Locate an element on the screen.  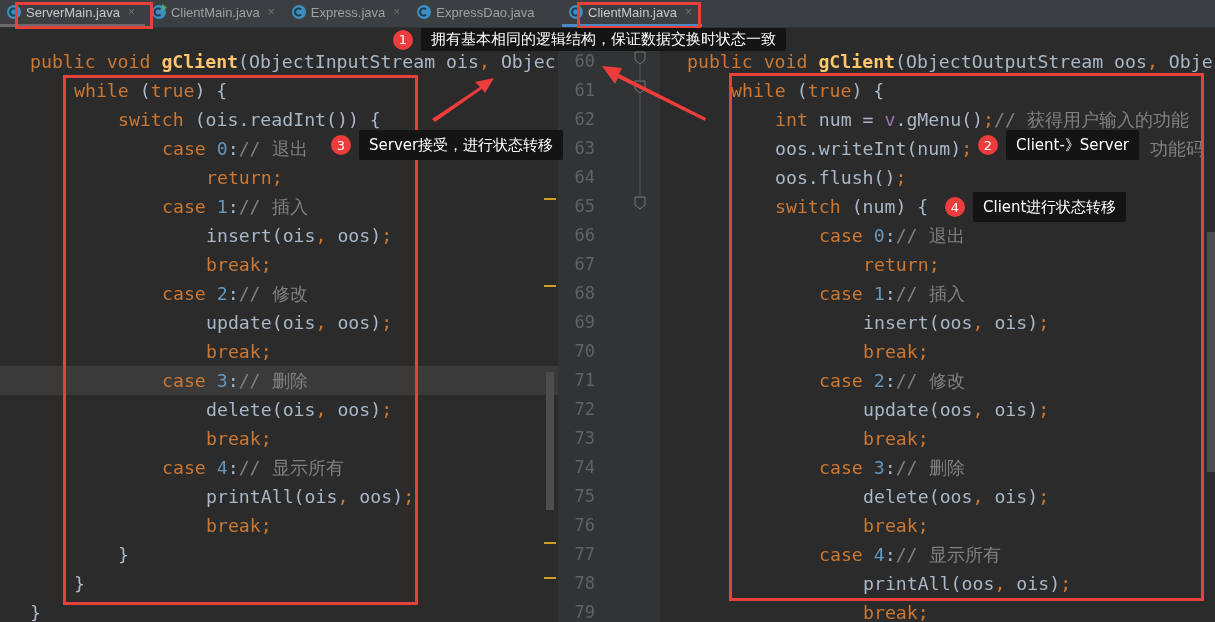
code-line: printAll(ois, oos); is located at coordinates (310, 497).